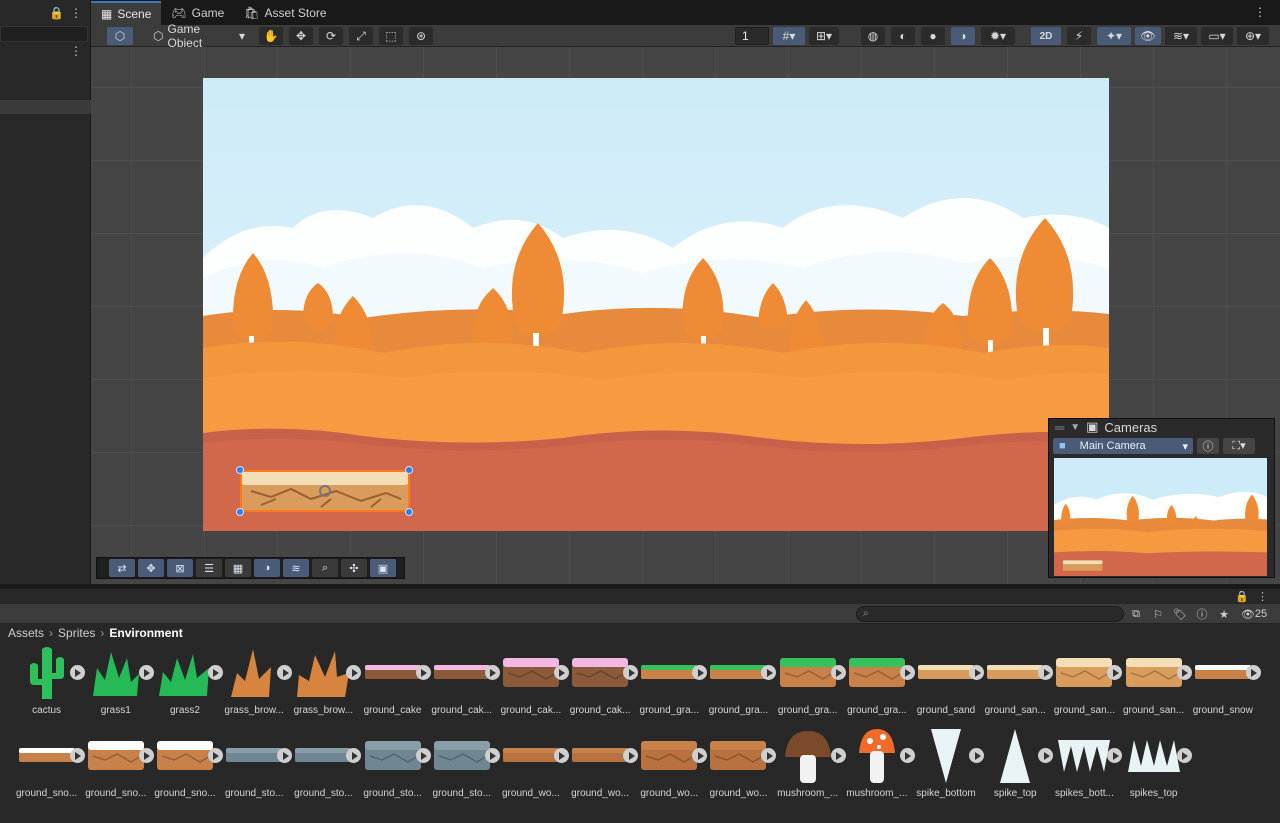 The image size is (1280, 823). What do you see at coordinates (1136, 614) in the screenshot?
I see `save-search-icon: ⧉` at bounding box center [1136, 614].